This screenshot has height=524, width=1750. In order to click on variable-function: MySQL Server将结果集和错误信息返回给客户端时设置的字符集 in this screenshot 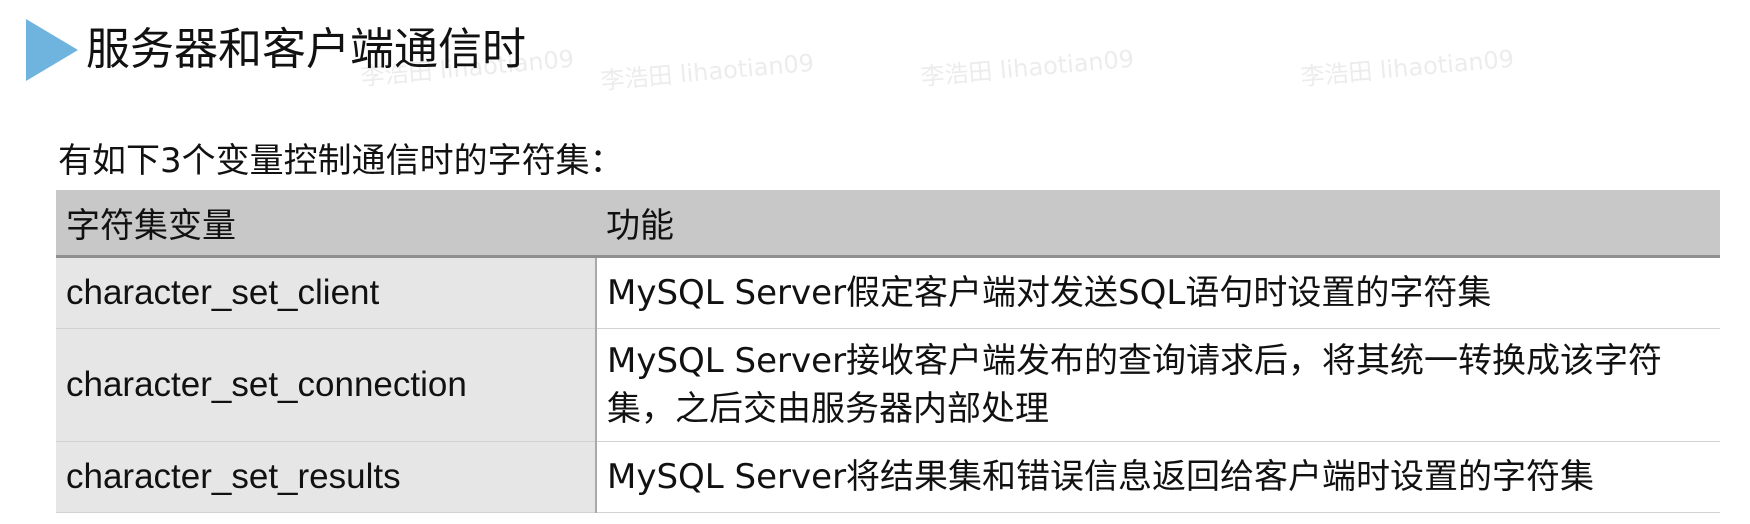, I will do `click(1158, 477)`.